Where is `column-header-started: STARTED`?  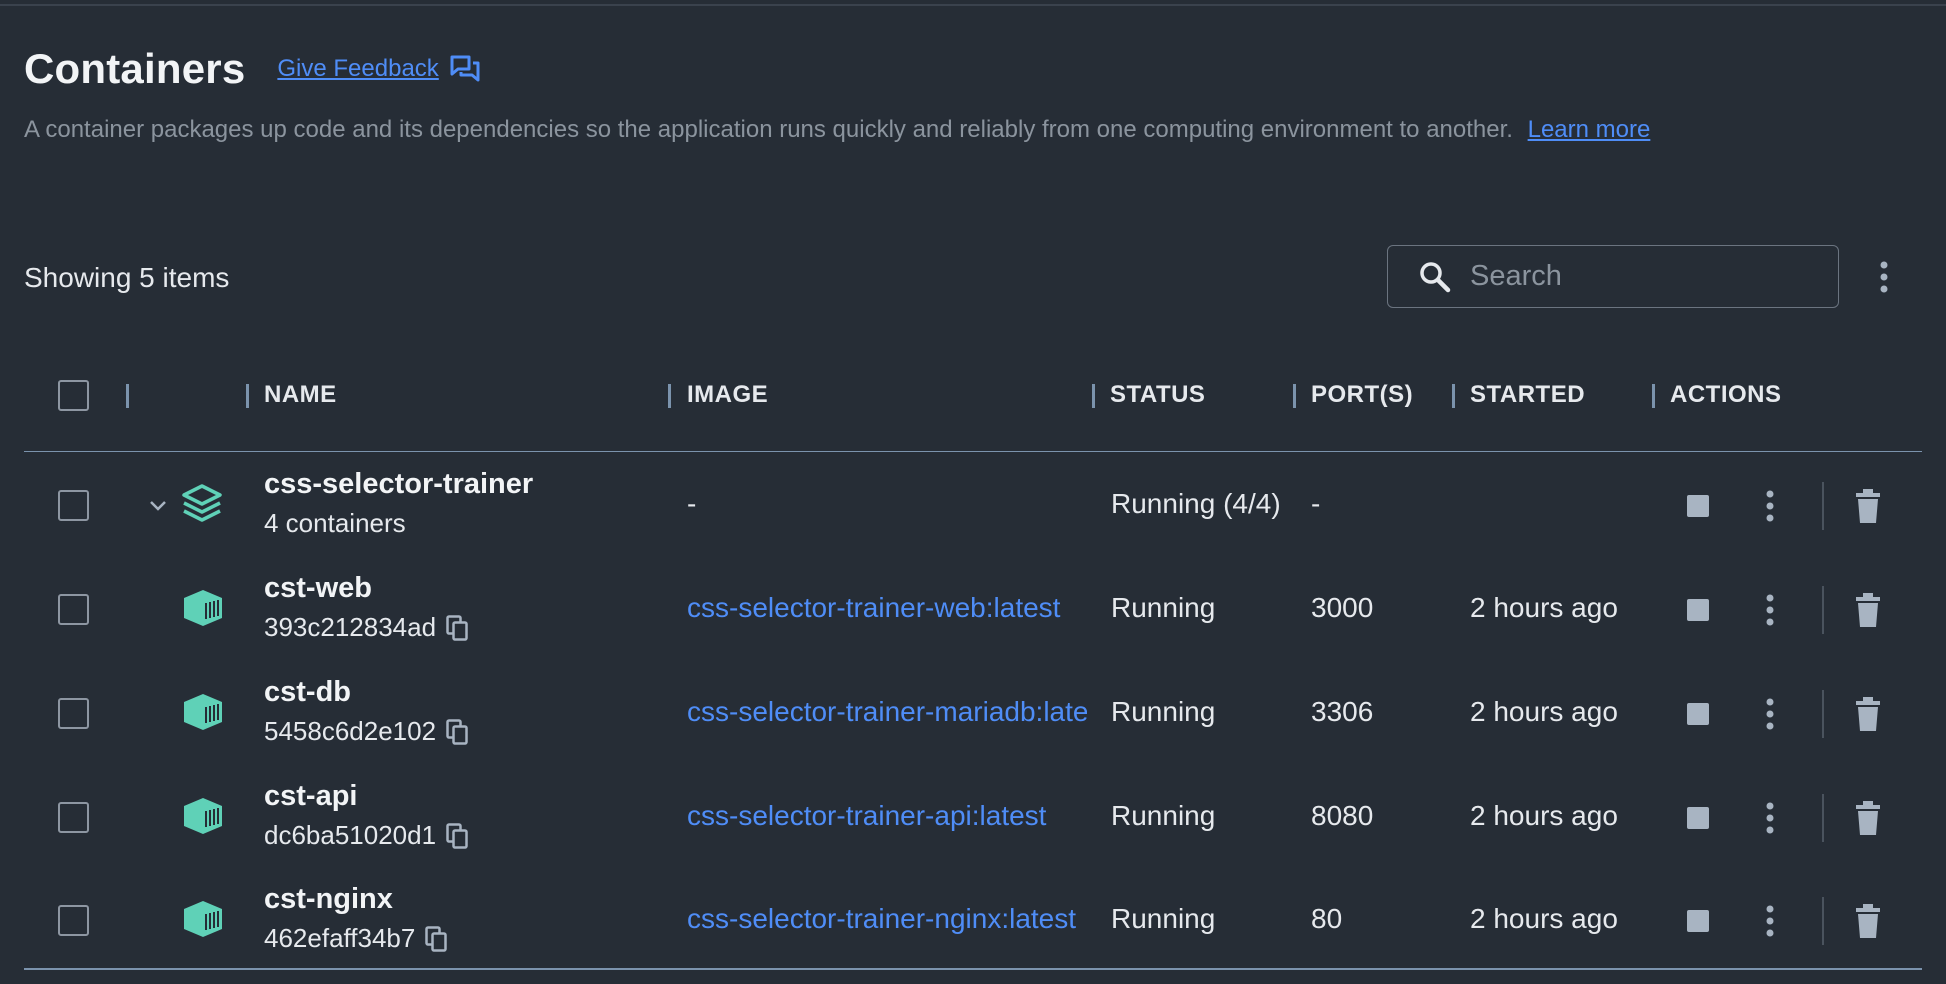 column-header-started: STARTED is located at coordinates (1527, 395).